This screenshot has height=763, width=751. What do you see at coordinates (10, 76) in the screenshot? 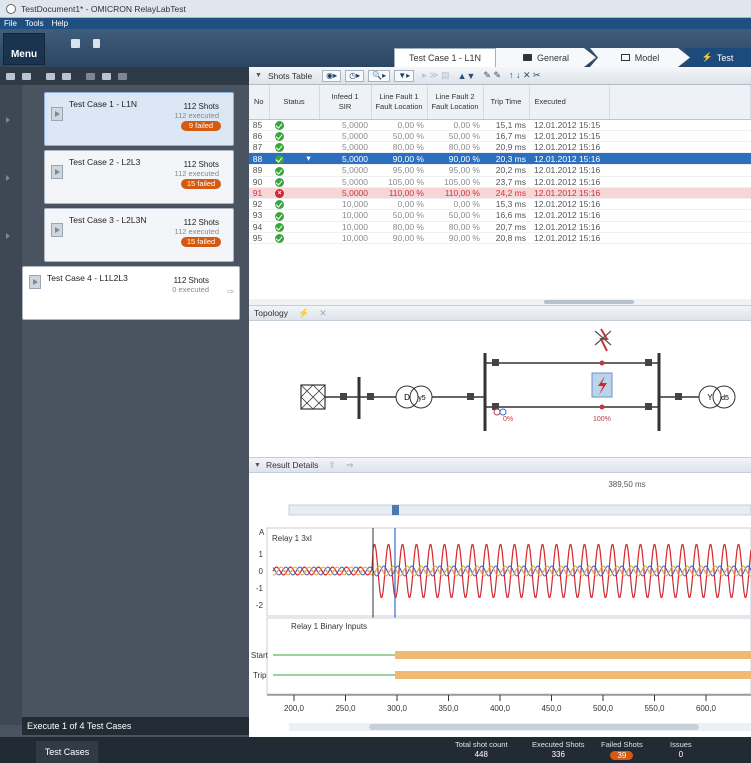
I see `collapse-icon` at bounding box center [10, 76].